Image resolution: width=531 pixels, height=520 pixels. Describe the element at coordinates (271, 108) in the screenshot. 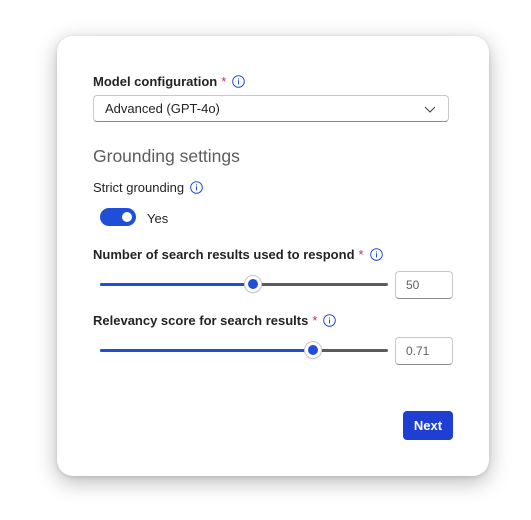

I see `model-config-dropdown: Advanced (GPT-4o)` at that location.